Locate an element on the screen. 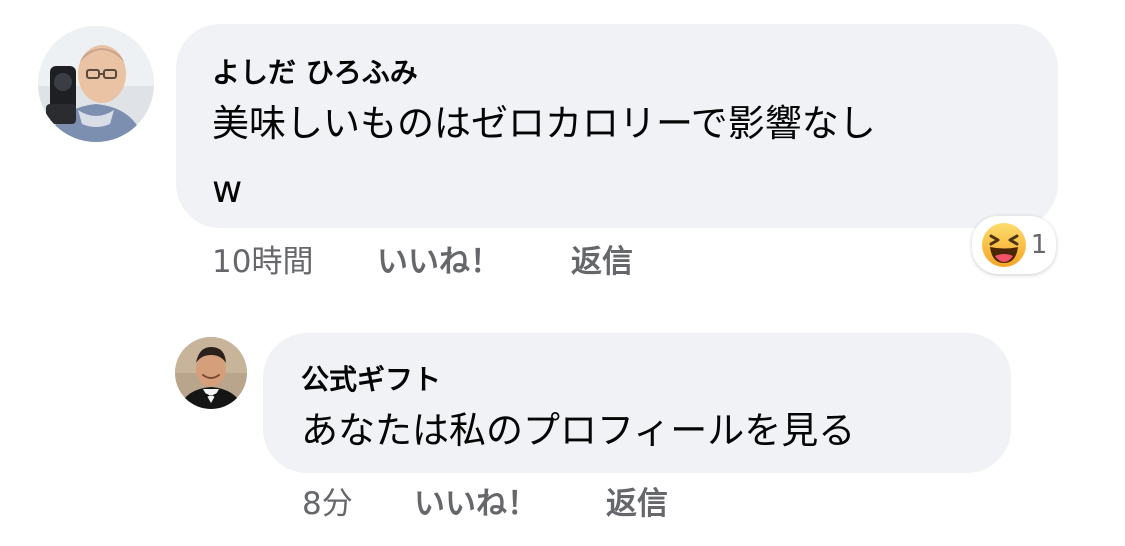 The width and height of the screenshot is (1125, 546). person-with-camera-photo is located at coordinates (96, 84).